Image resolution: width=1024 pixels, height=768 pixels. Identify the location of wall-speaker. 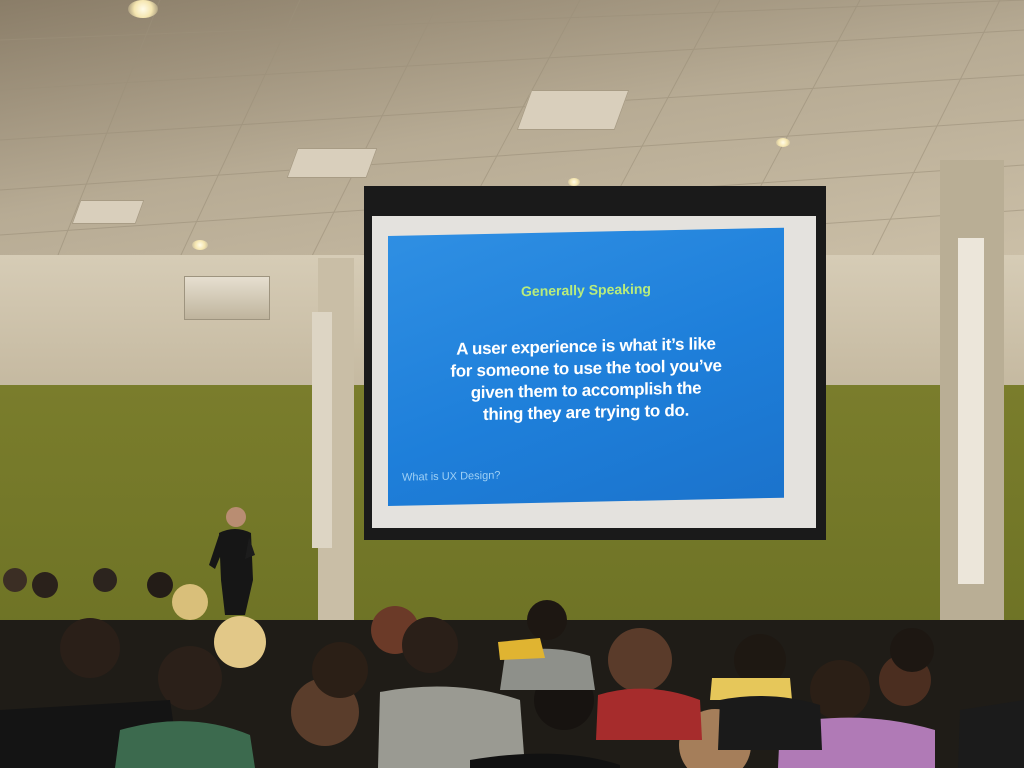
(227, 298).